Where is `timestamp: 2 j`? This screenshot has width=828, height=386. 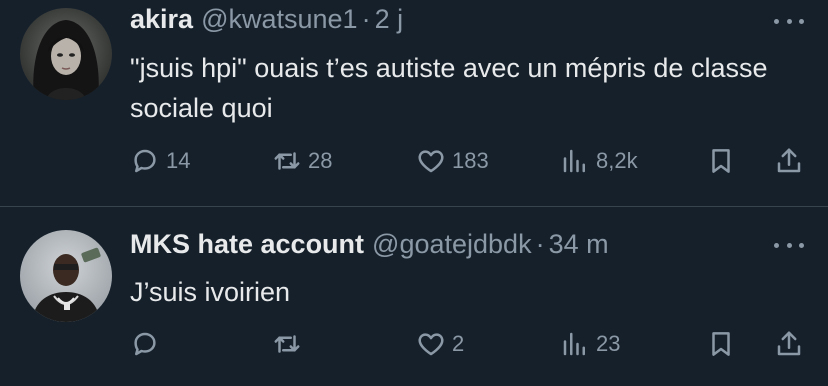
timestamp: 2 j is located at coordinates (389, 19).